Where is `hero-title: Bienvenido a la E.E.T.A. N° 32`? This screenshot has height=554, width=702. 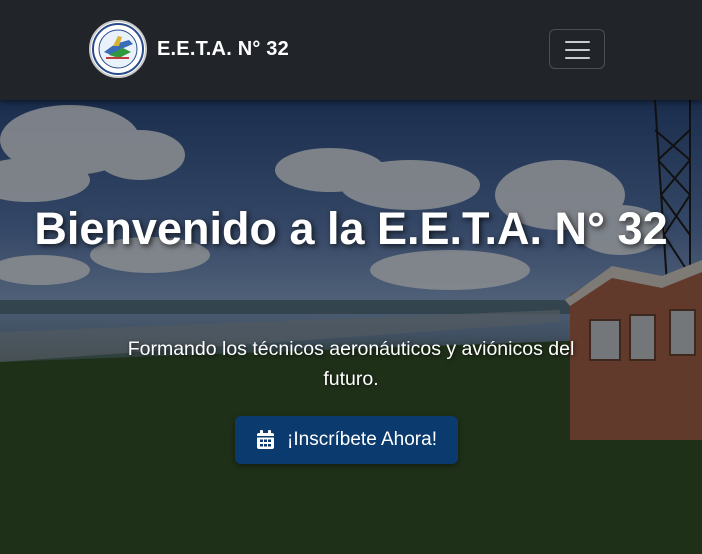
hero-title: Bienvenido a la E.E.T.A. N° 32 is located at coordinates (351, 228).